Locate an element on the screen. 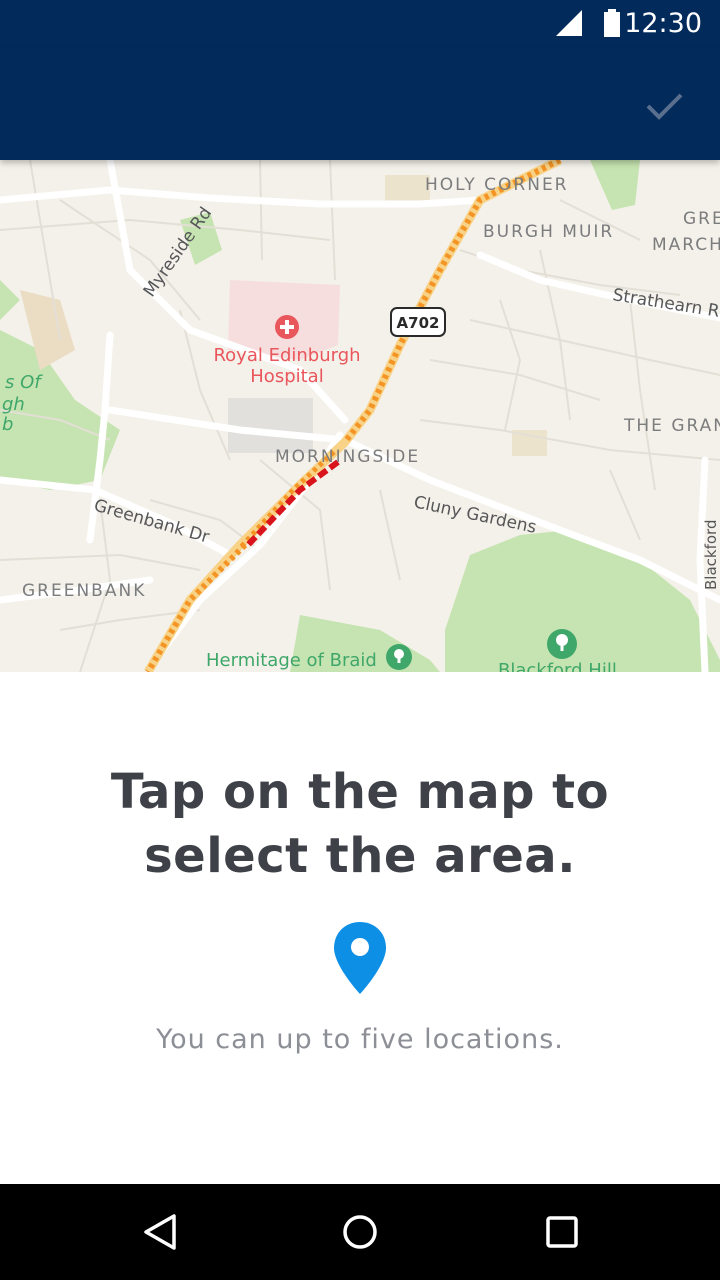 The height and width of the screenshot is (1280, 720). a702-shield: A702 is located at coordinates (418, 322).